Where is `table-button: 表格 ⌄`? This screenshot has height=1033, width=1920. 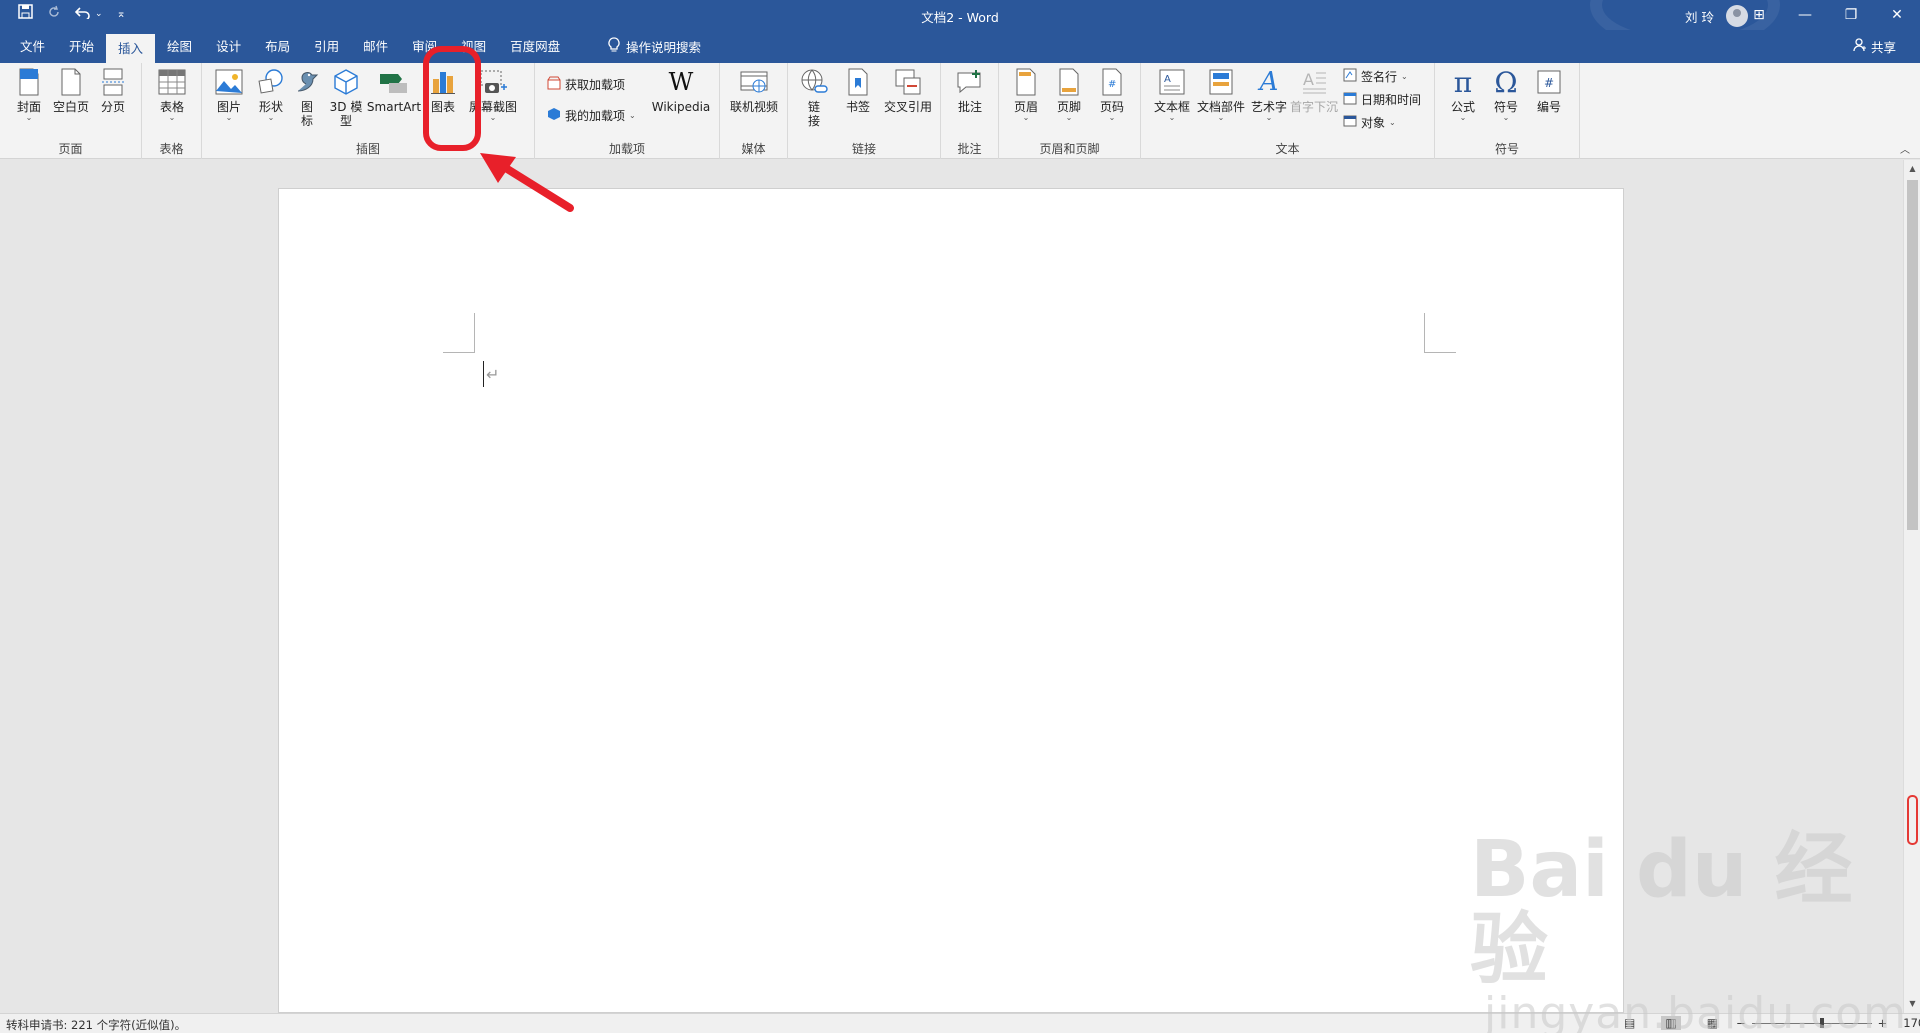 table-button: 表格 ⌄ is located at coordinates (172, 94).